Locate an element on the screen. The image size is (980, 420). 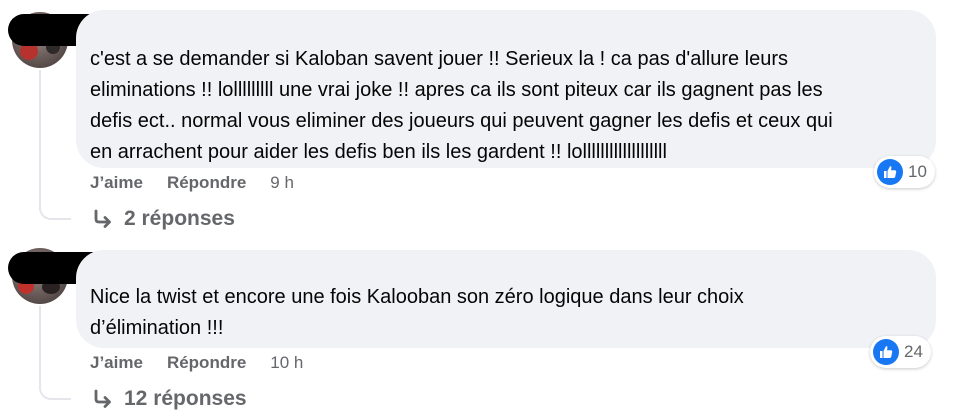
comment-actions: J’aime Répondre 10 h is located at coordinates (196, 363).